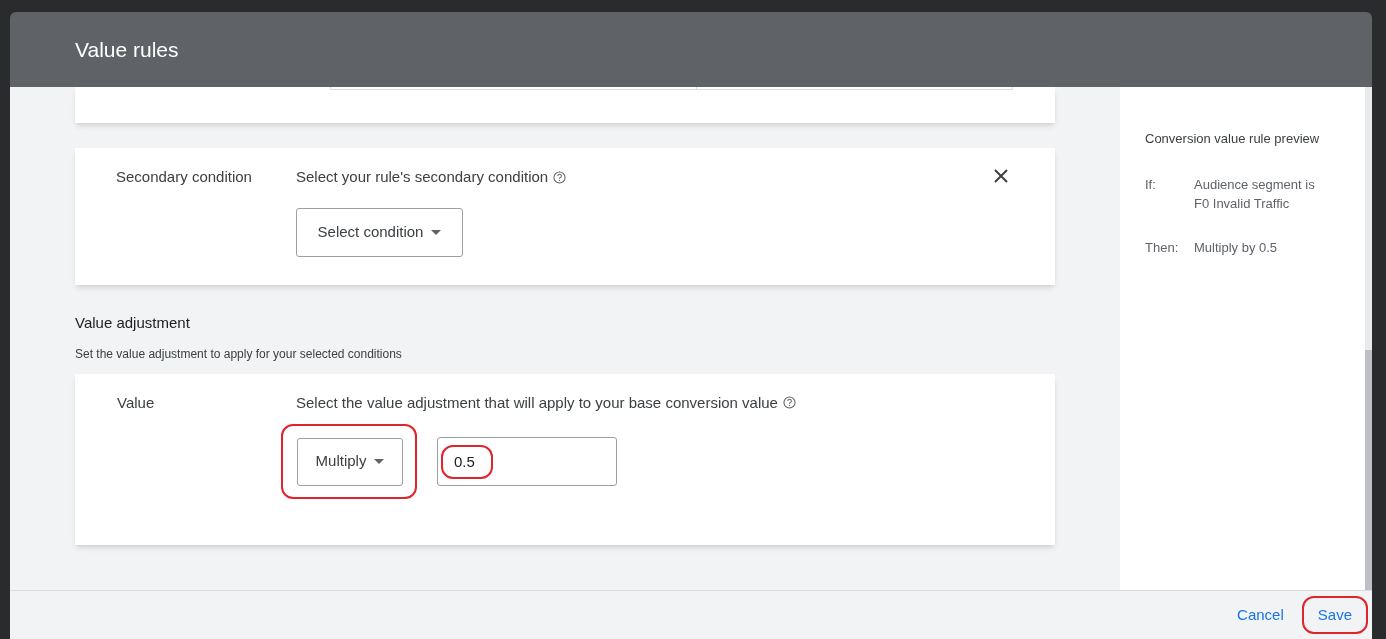 This screenshot has width=1386, height=639. What do you see at coordinates (133, 323) in the screenshot?
I see `section-heading: Value adjustment` at bounding box center [133, 323].